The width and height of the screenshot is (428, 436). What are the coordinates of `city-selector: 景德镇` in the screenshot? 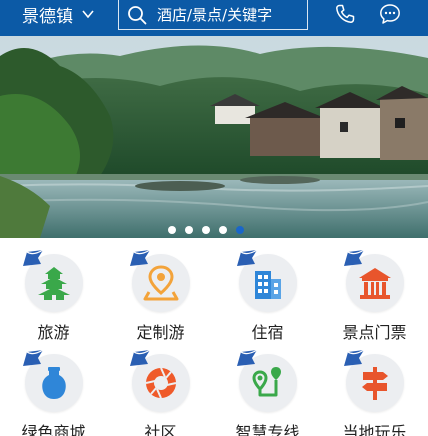 It's located at (58, 14).